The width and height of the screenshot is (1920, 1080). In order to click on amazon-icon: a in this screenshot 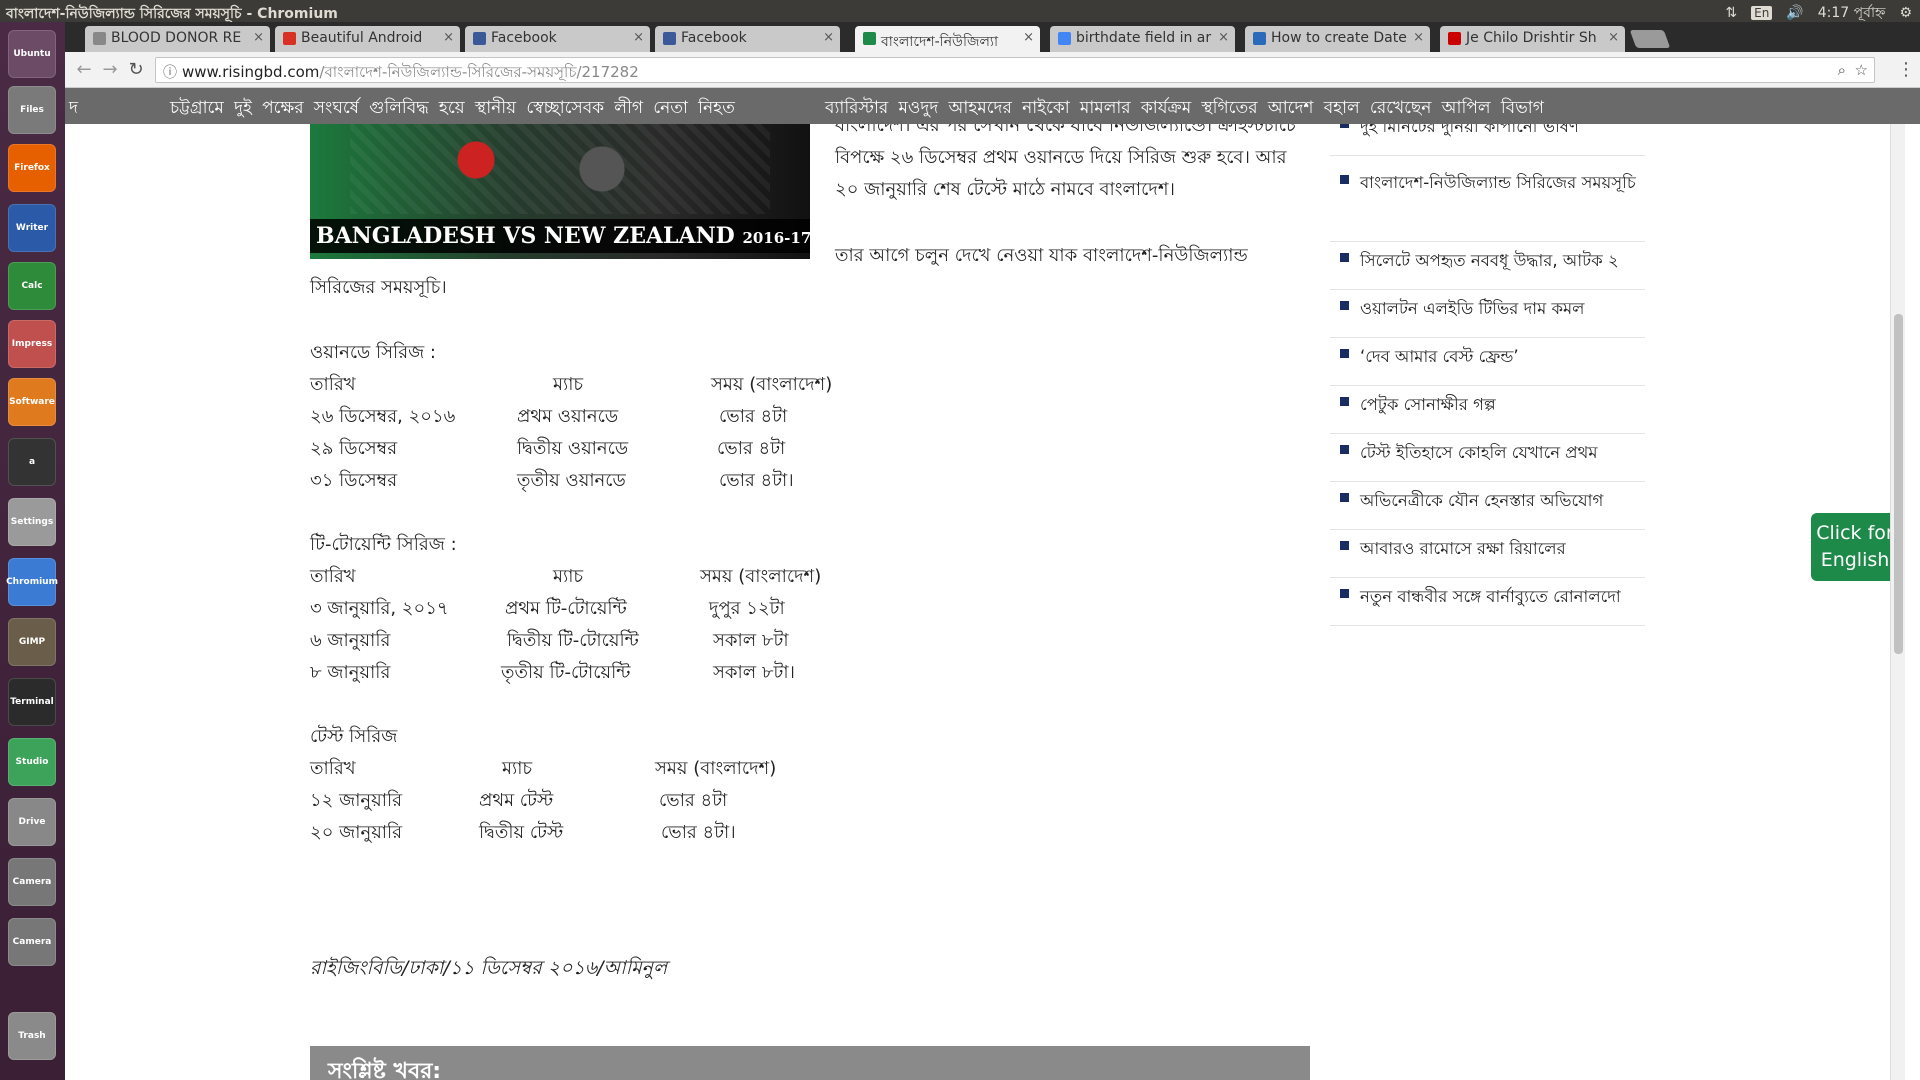, I will do `click(32, 462)`.